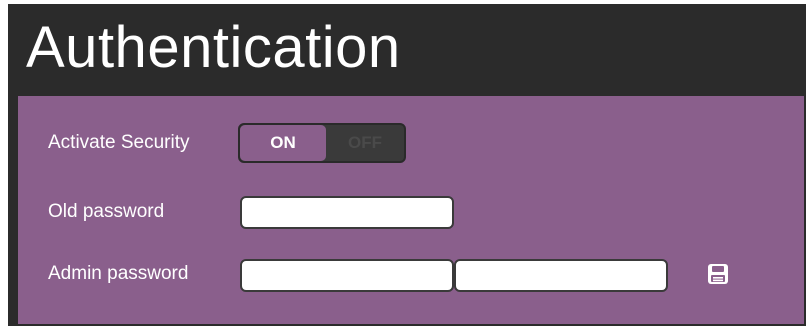  Describe the element at coordinates (106, 211) in the screenshot. I see `old-password-label: Old password` at that location.